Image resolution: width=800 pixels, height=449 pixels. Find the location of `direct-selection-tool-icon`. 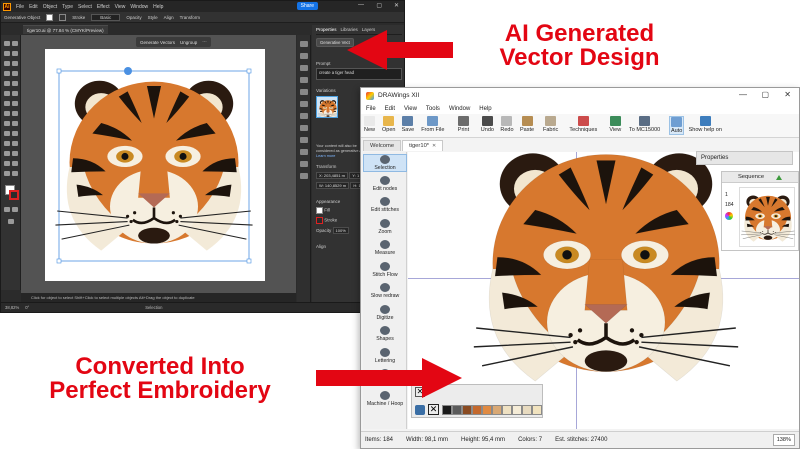

direct-selection-tool-icon is located at coordinates (15, 43).